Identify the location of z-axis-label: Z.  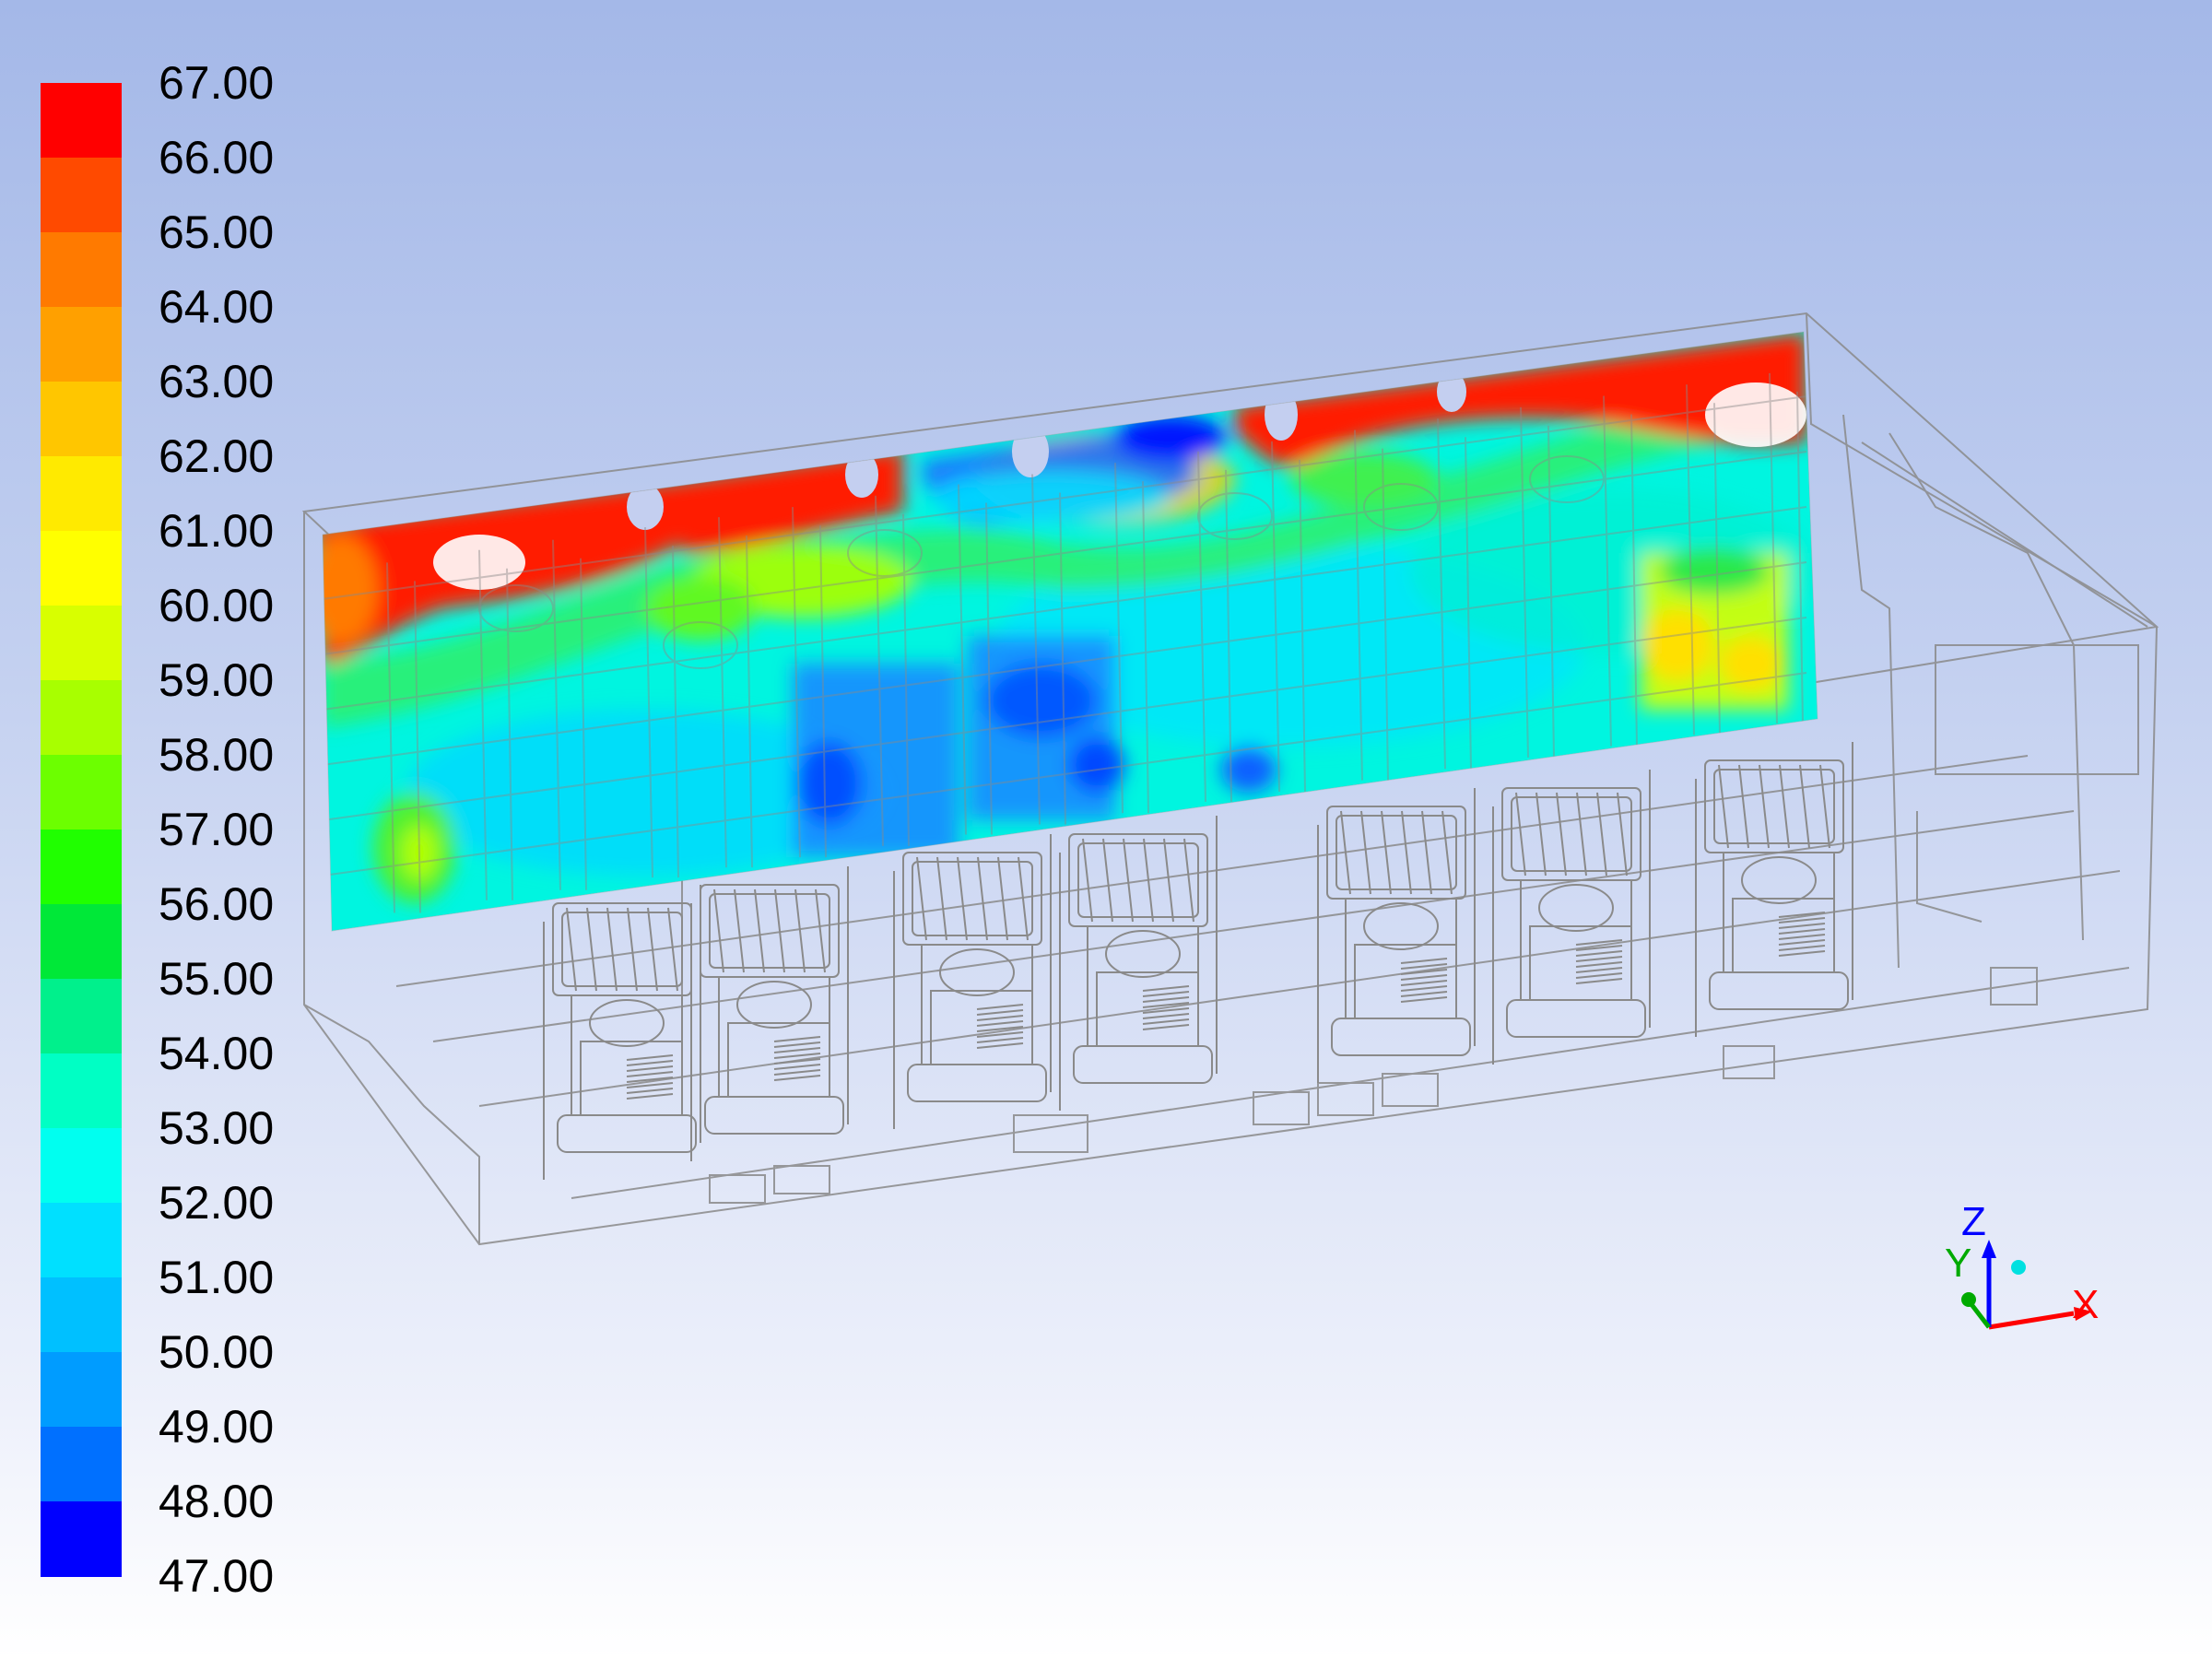
(1973, 1221).